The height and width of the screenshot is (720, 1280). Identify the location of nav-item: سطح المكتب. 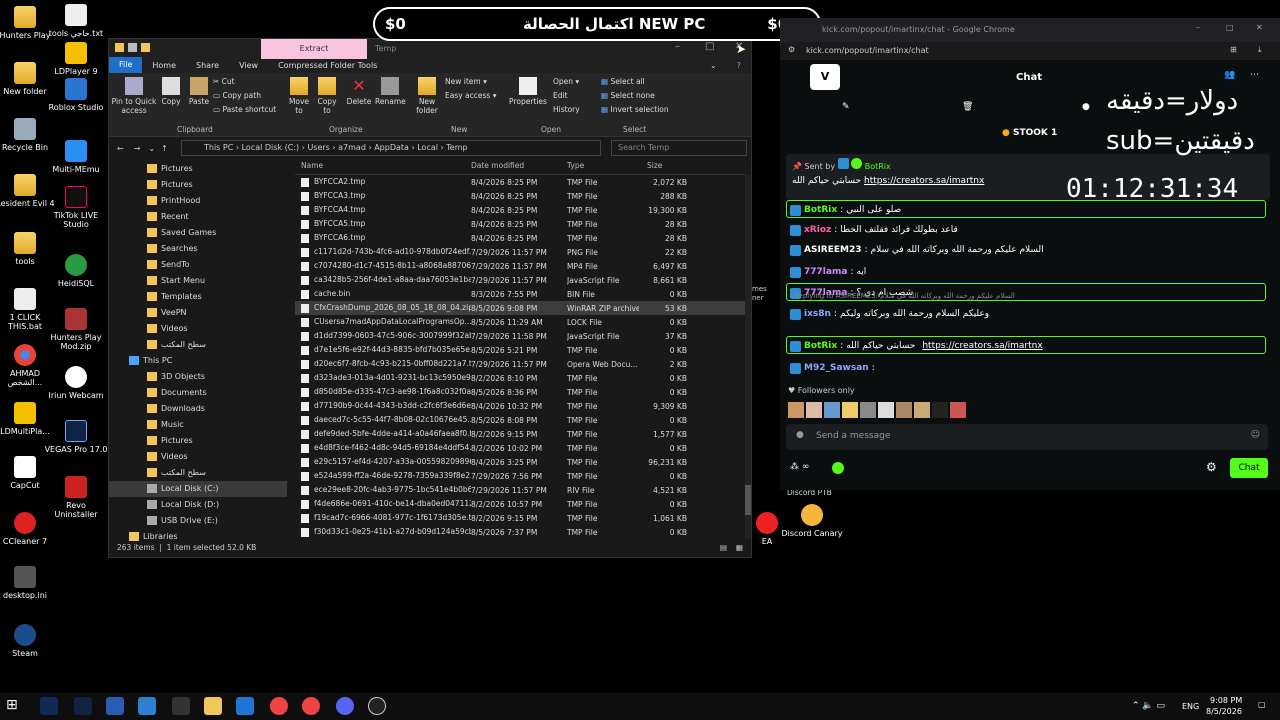
(198, 473).